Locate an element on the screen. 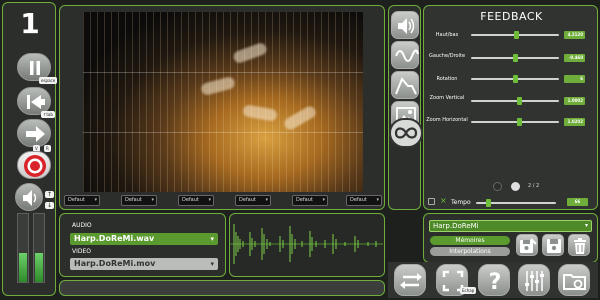 Image resolution: width=600 pixels, height=300 pixels. param-slider-haut-bas is located at coordinates (515, 35).